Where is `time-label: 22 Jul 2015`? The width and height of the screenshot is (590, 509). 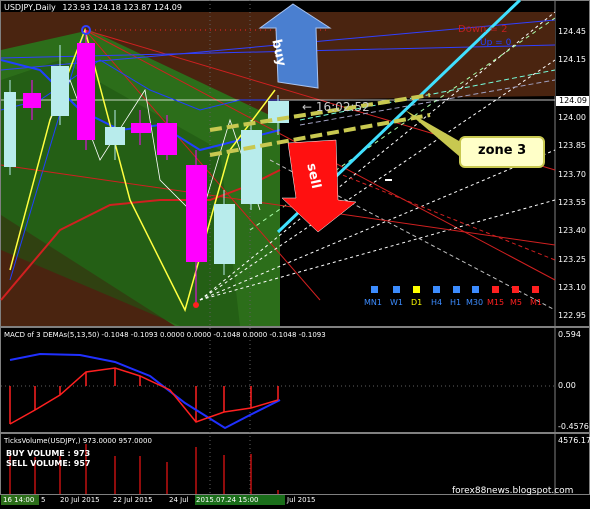
time-label: 22 Jul 2015 is located at coordinates (133, 500).